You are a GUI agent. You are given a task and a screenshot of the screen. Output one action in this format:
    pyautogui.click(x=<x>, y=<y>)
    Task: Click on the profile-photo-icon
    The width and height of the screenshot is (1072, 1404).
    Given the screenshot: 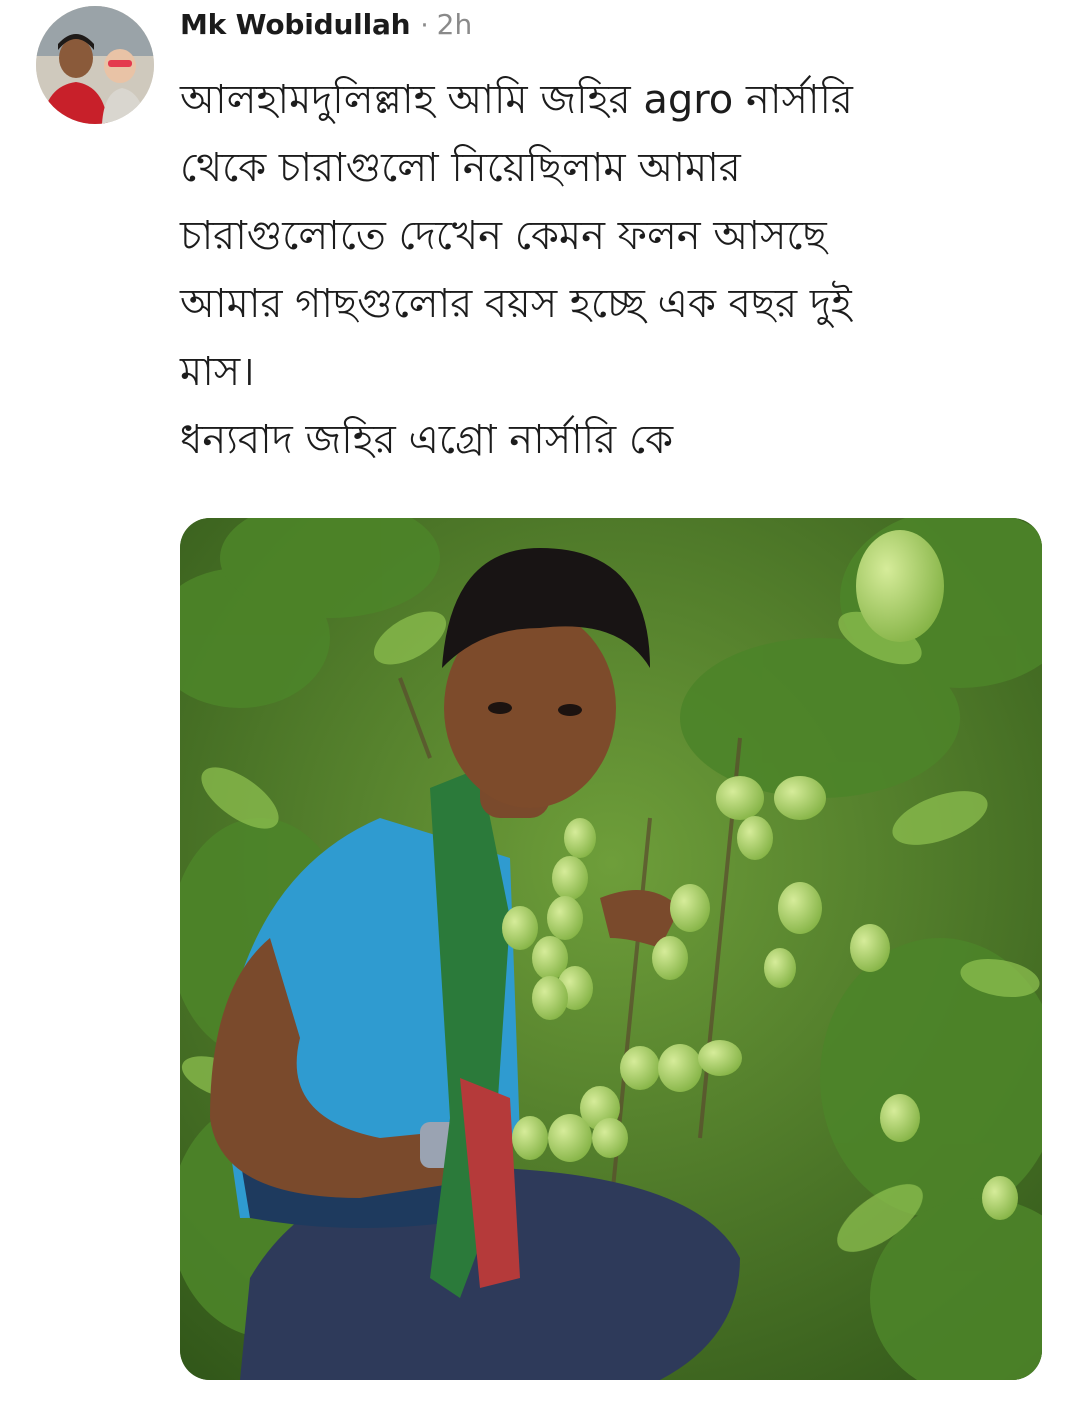 What is the action you would take?
    pyautogui.click(x=95, y=65)
    